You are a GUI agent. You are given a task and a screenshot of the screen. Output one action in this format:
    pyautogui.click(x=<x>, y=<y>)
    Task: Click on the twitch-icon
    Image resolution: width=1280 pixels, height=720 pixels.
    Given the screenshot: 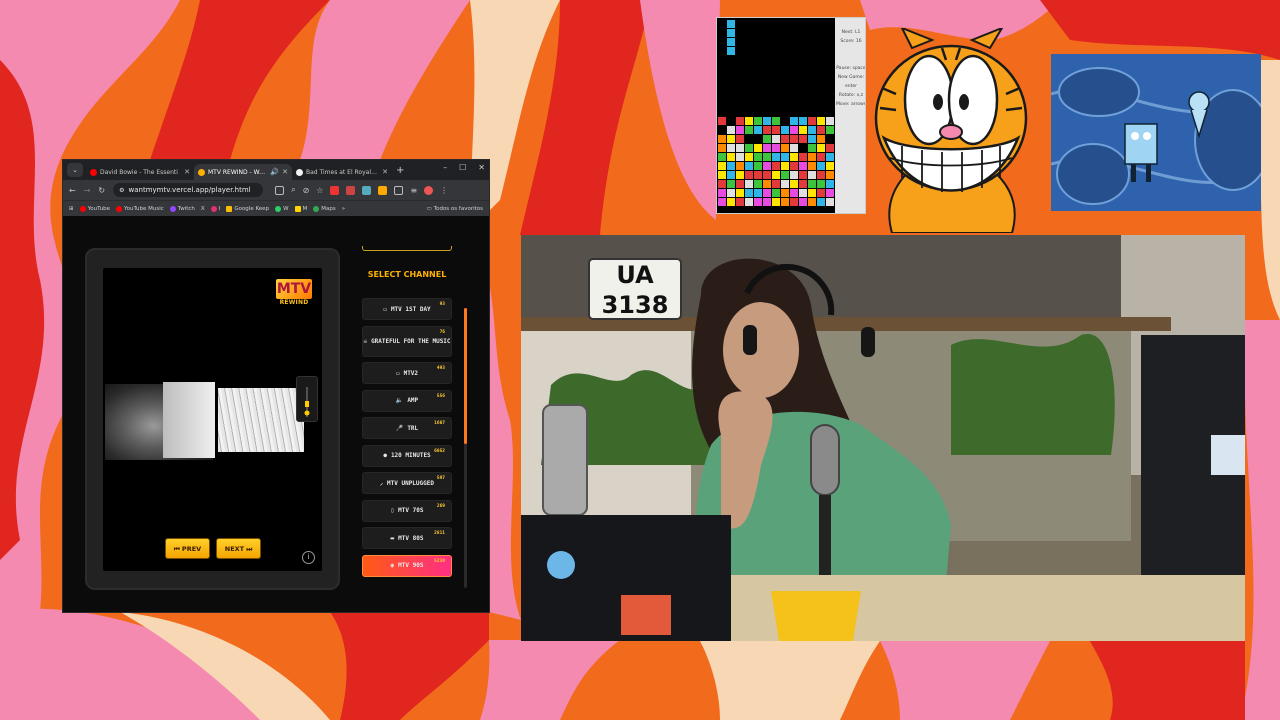 What is the action you would take?
    pyautogui.click(x=172, y=208)
    